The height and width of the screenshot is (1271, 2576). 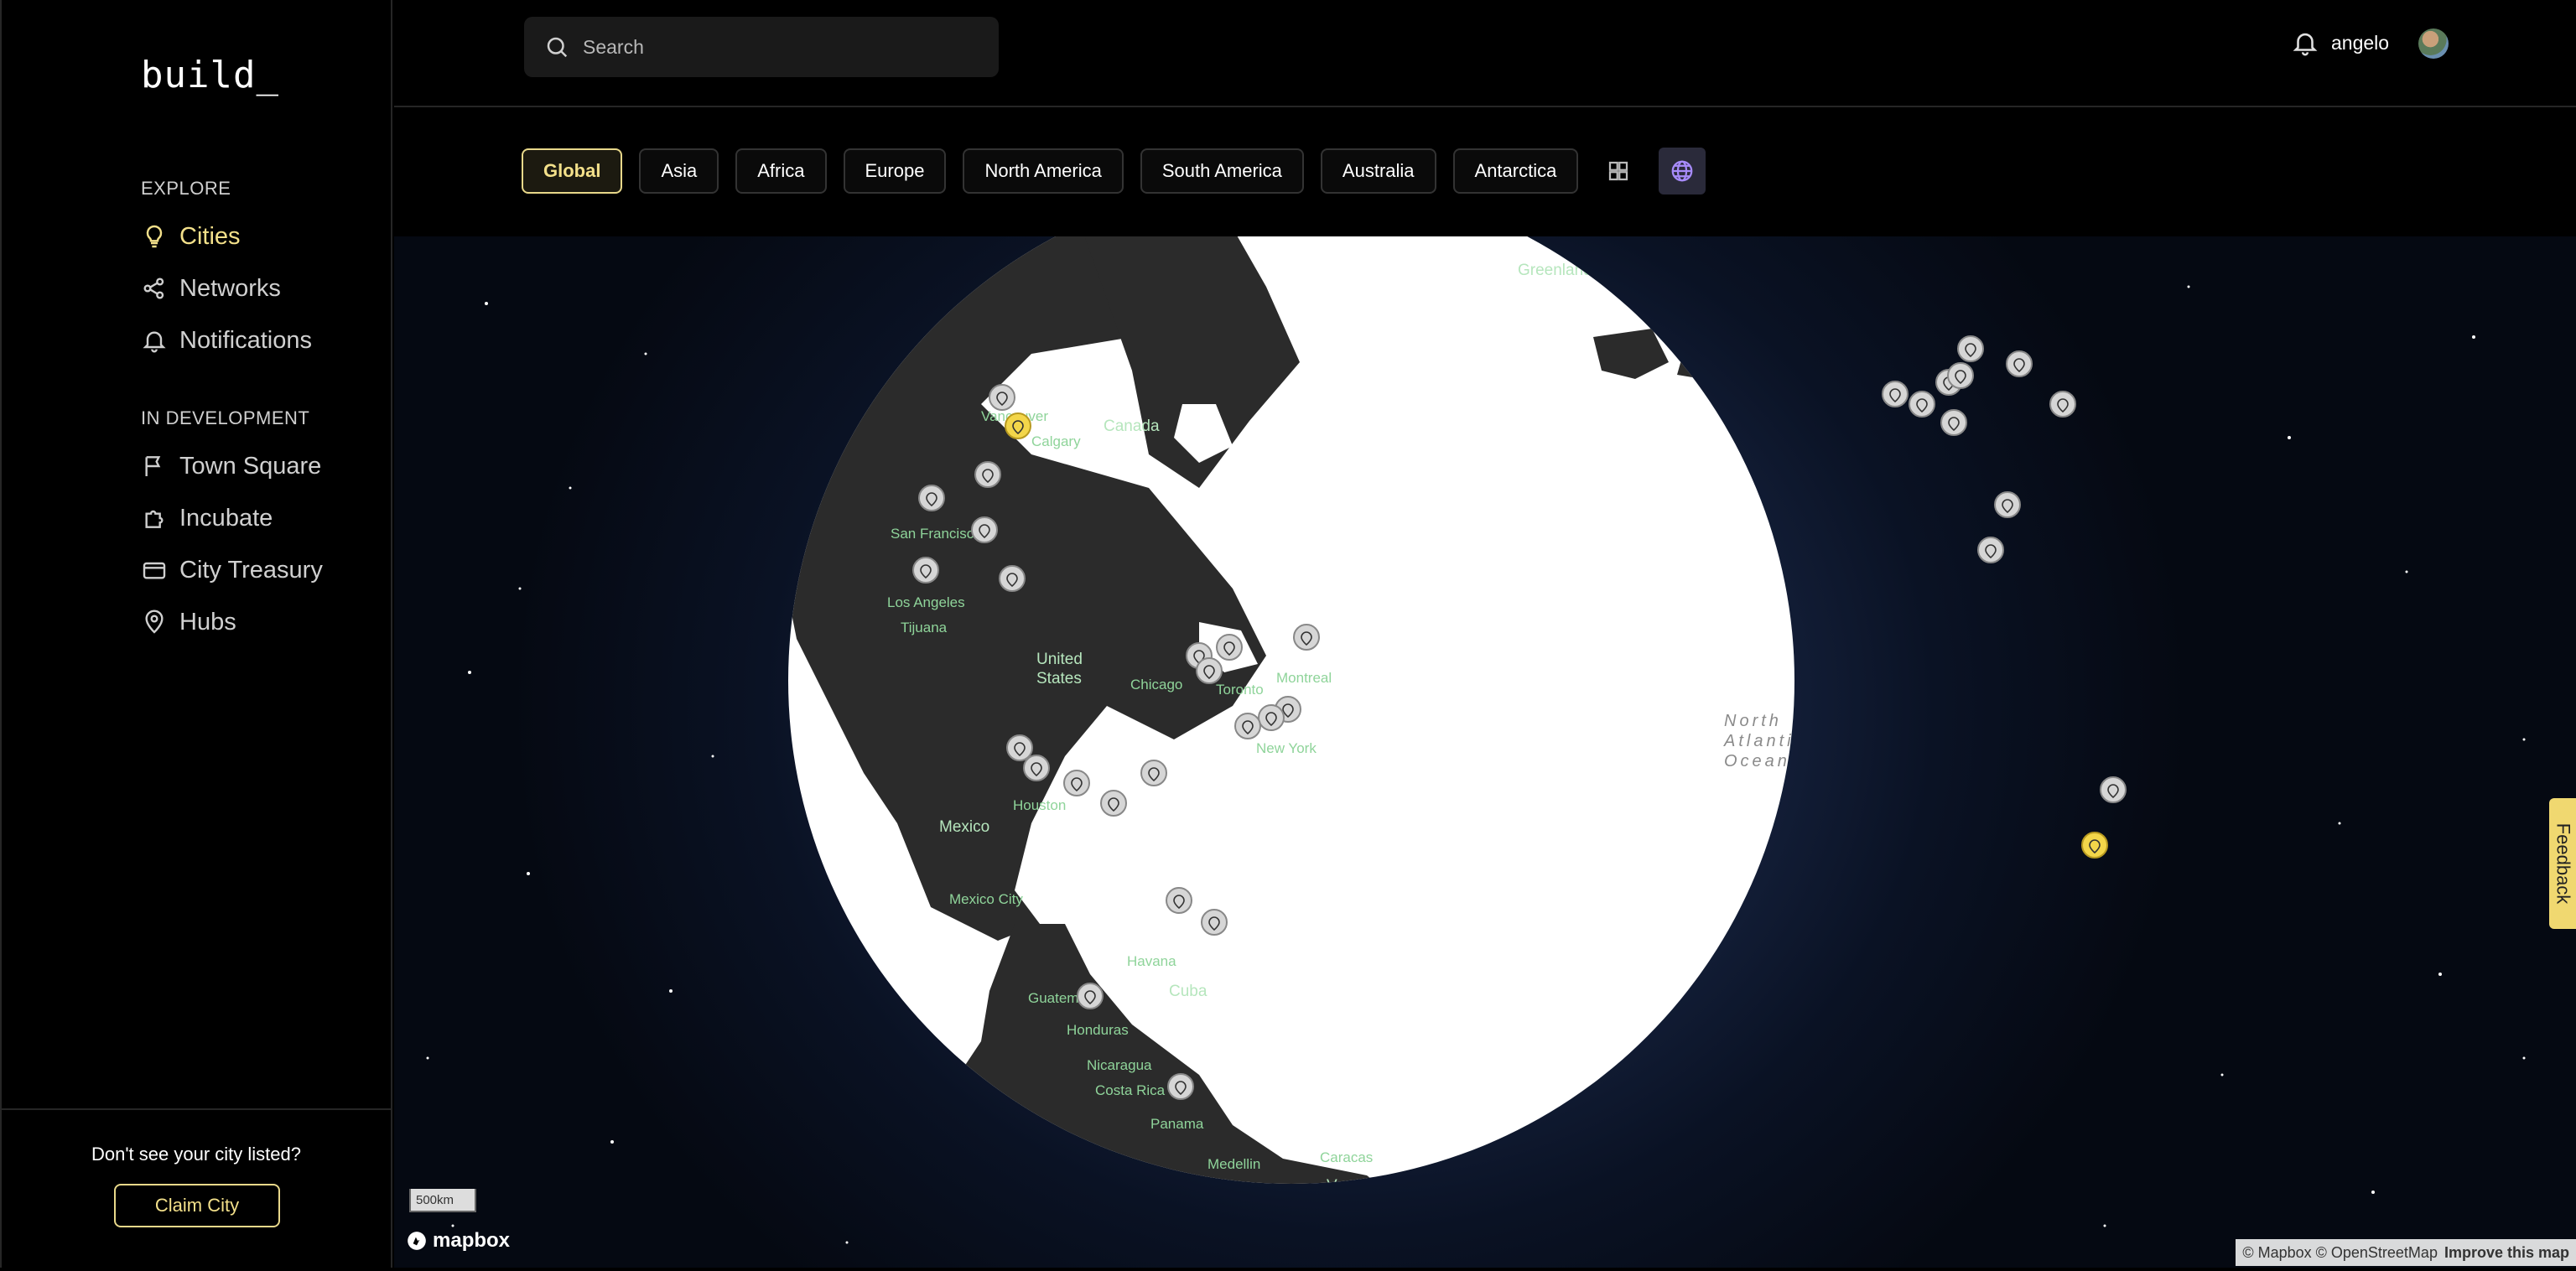 I want to click on map-label-estonia: Estonia, so click(x=1895, y=265).